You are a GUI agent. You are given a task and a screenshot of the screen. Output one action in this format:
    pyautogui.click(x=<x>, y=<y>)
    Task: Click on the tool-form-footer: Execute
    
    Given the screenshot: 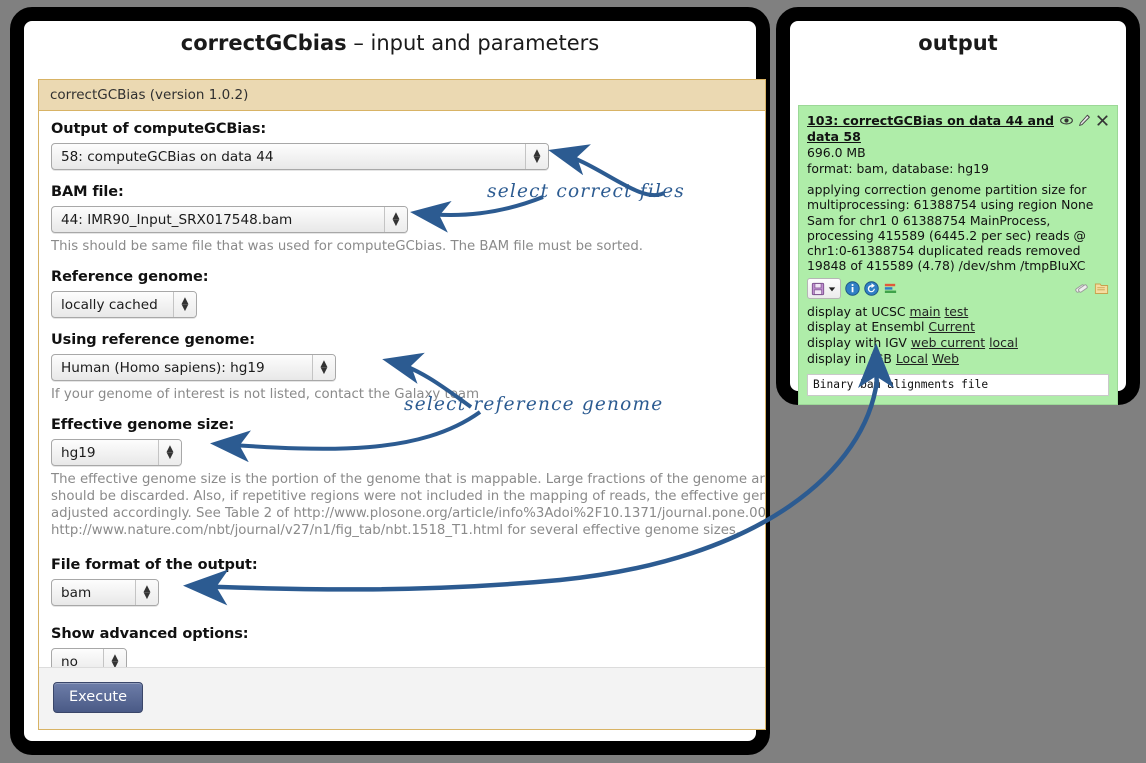 What is the action you would take?
    pyautogui.click(x=402, y=698)
    